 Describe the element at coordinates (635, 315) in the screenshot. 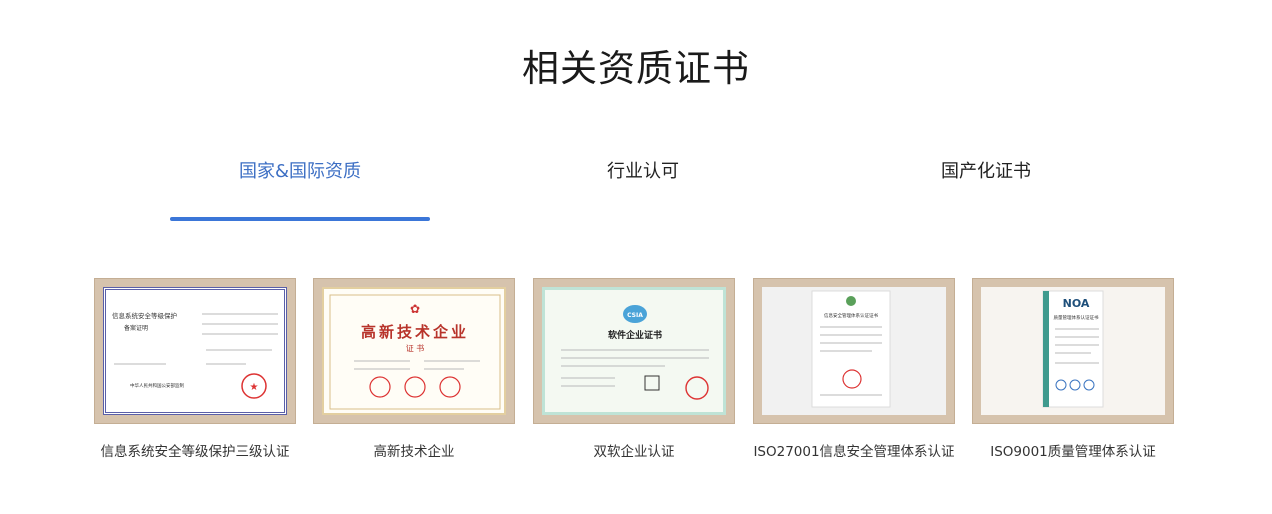

I see `cert-badge: CSIA` at that location.